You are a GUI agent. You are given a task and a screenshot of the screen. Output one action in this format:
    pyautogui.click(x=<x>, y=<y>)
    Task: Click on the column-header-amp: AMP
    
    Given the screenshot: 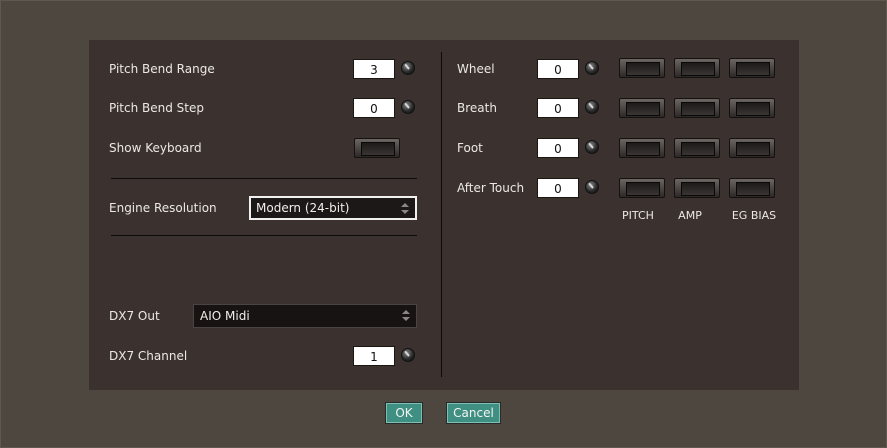 What is the action you would take?
    pyautogui.click(x=690, y=215)
    